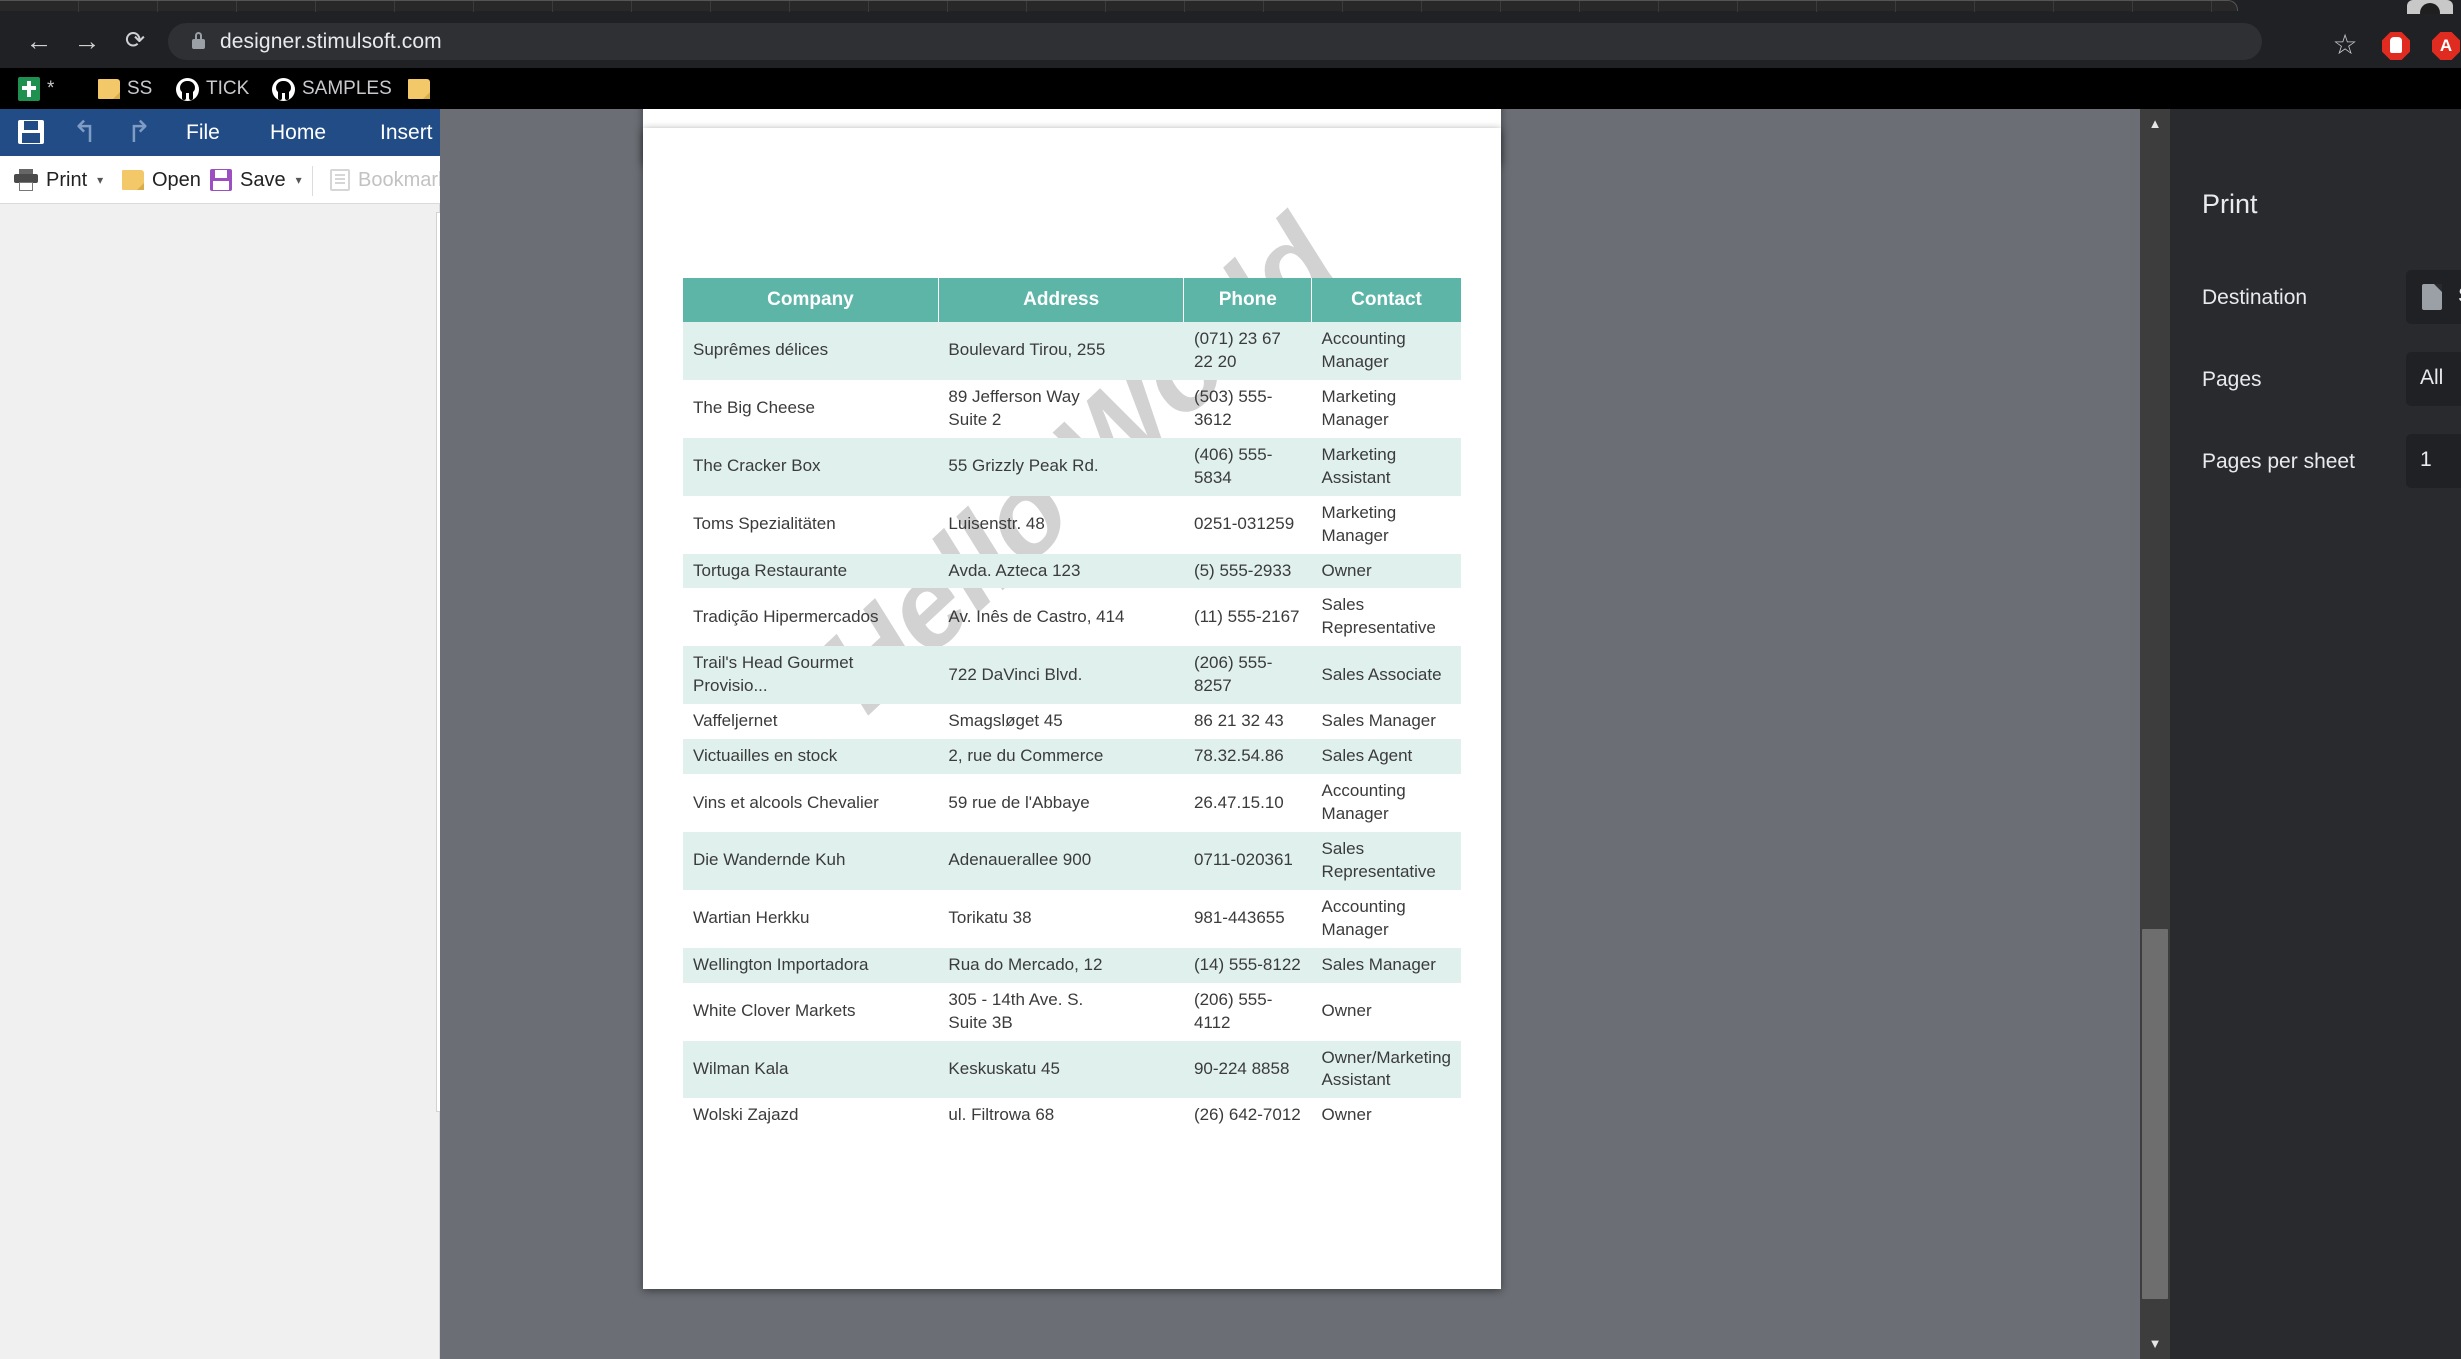  I want to click on table-cell: Vaffeljernet, so click(735, 721).